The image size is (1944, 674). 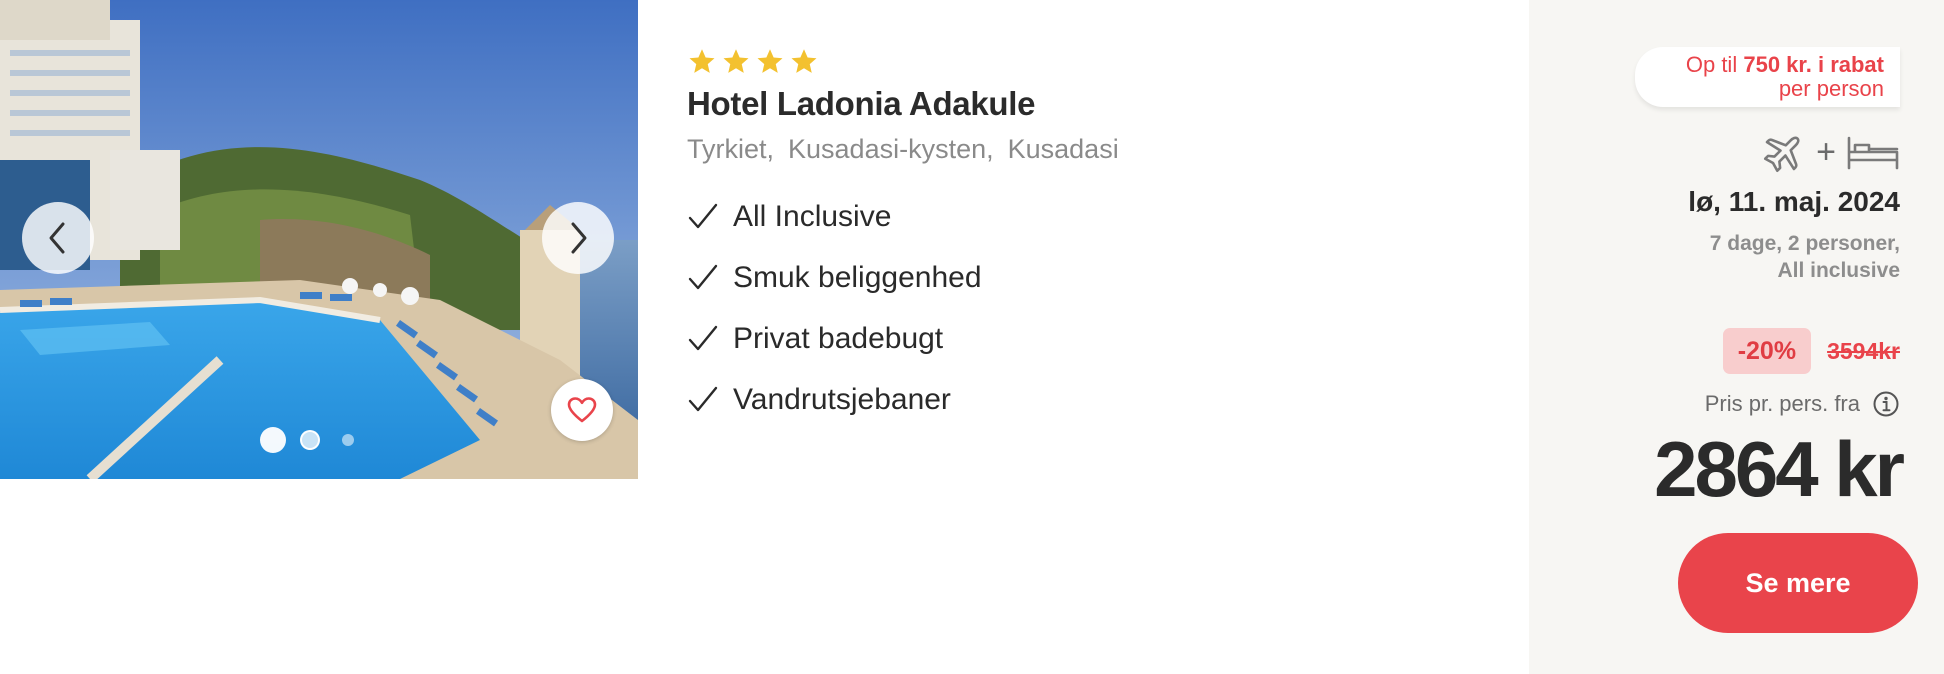 I want to click on departure-date: lø, 11. maj. 2024, so click(x=1794, y=201).